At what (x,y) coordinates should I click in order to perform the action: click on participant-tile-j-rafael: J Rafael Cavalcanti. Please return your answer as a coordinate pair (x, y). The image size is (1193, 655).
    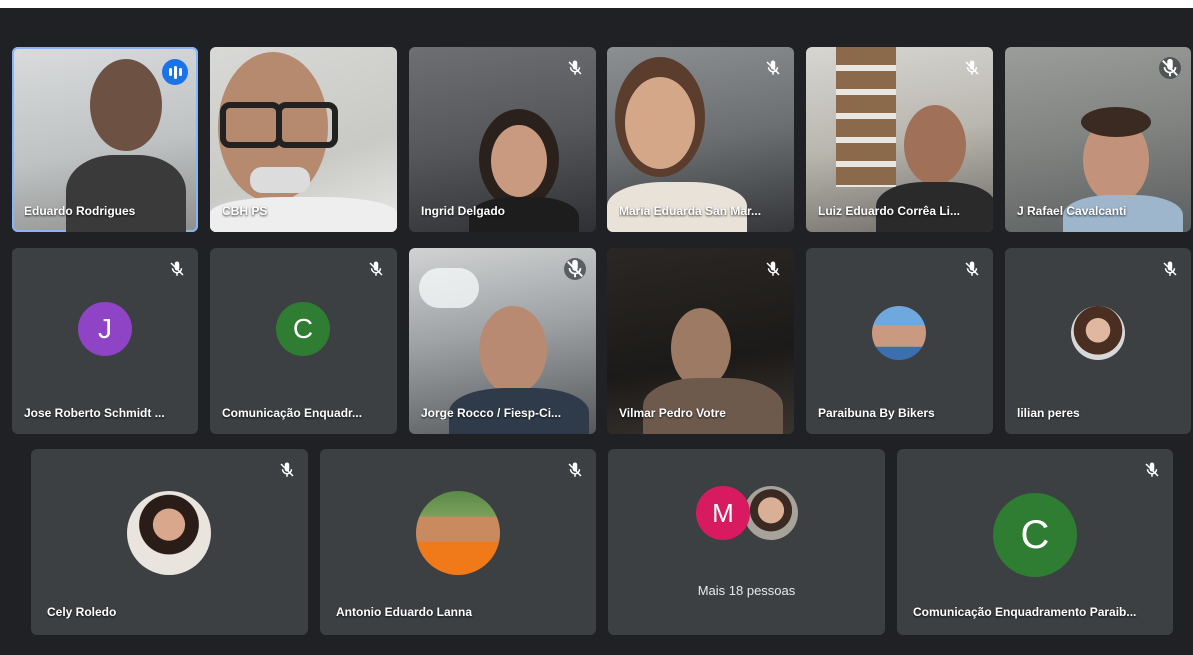
    Looking at the image, I should click on (1098, 139).